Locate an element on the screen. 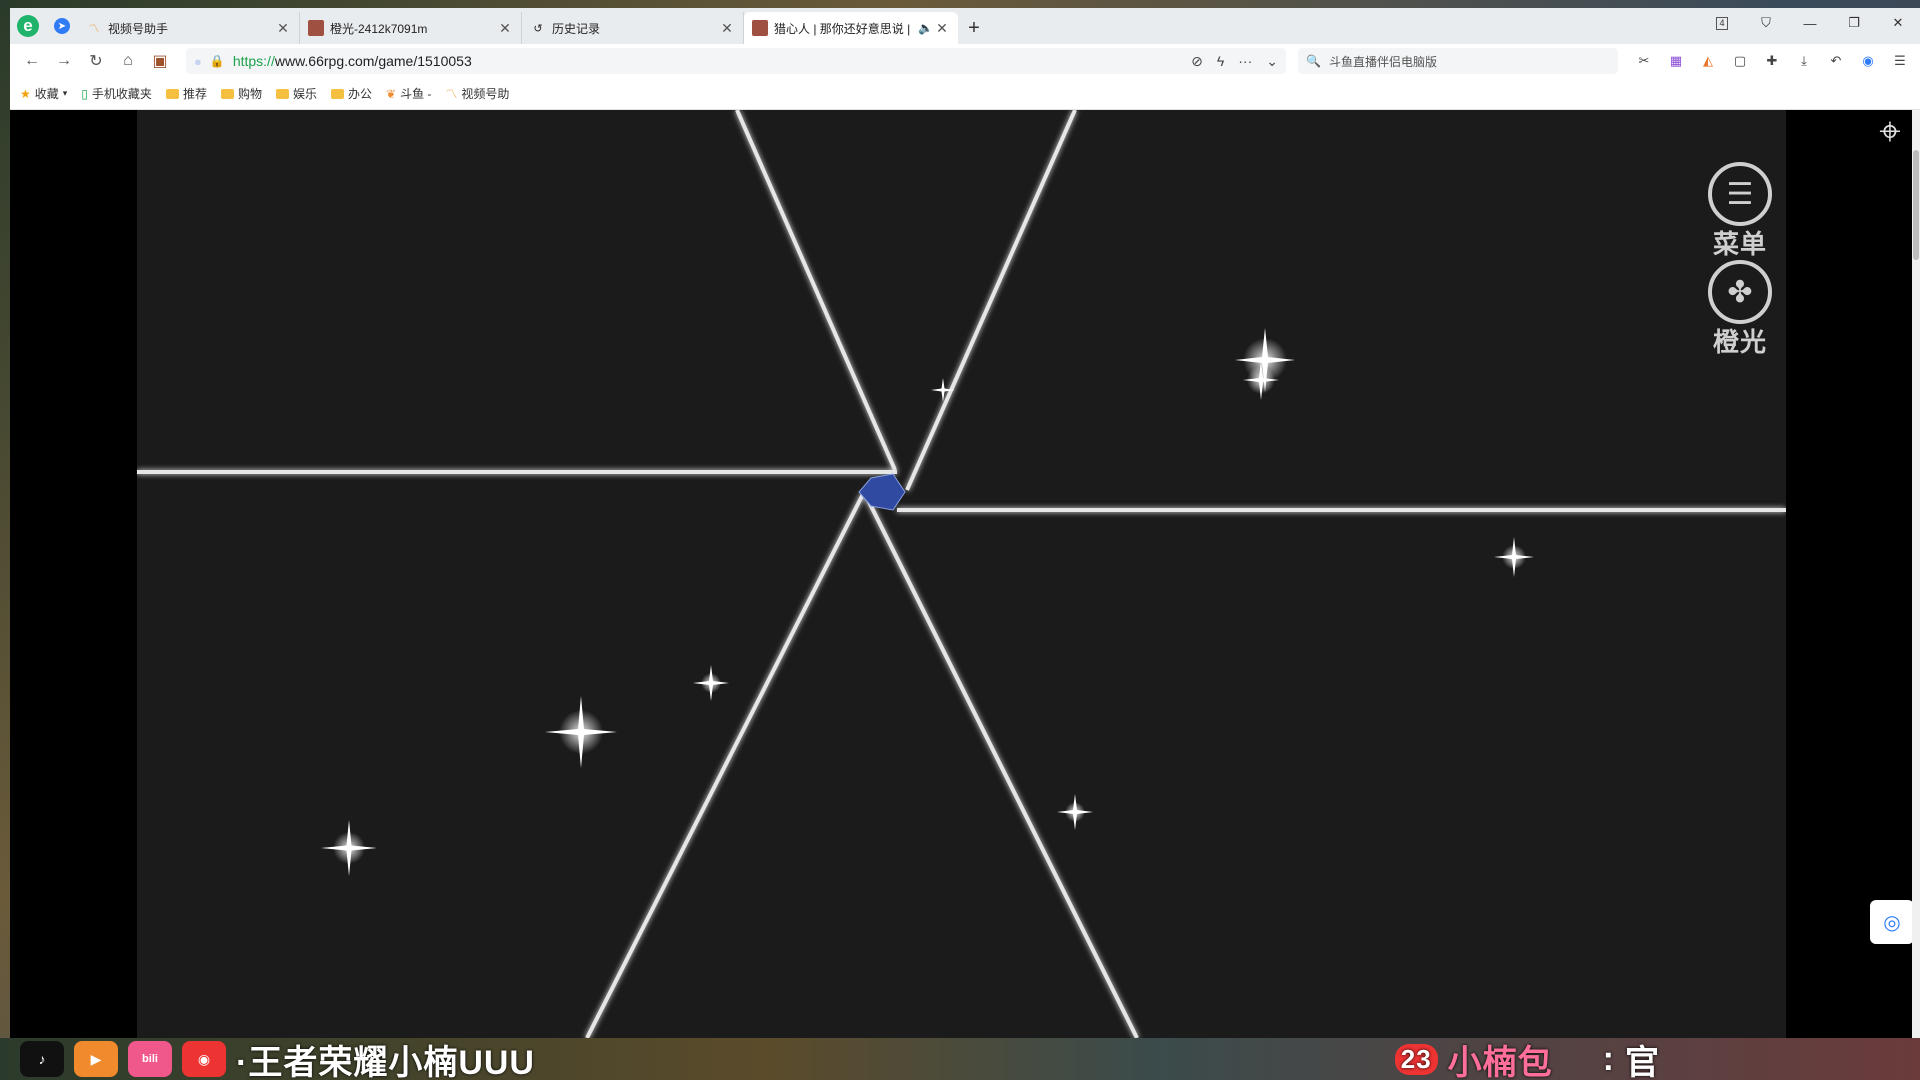  puzzle-icon: ✚ is located at coordinates (1772, 61).